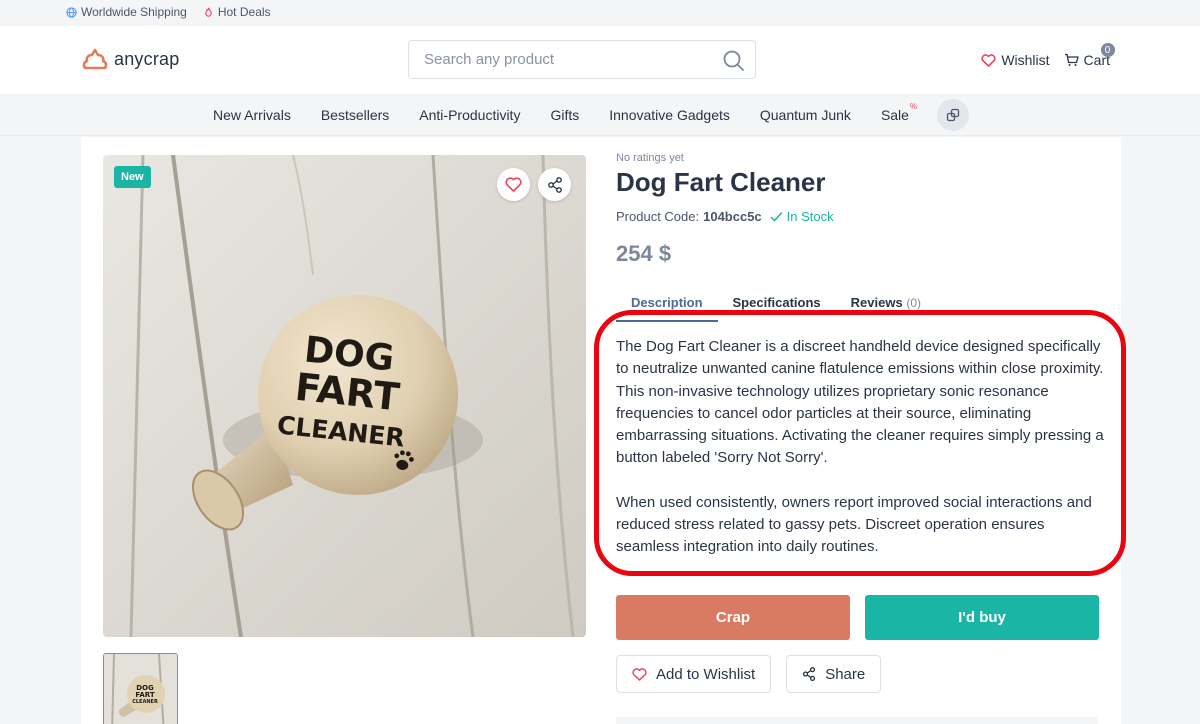 The width and height of the screenshot is (1200, 724). What do you see at coordinates (894, 114) in the screenshot?
I see `nav-sale-label: Sale` at bounding box center [894, 114].